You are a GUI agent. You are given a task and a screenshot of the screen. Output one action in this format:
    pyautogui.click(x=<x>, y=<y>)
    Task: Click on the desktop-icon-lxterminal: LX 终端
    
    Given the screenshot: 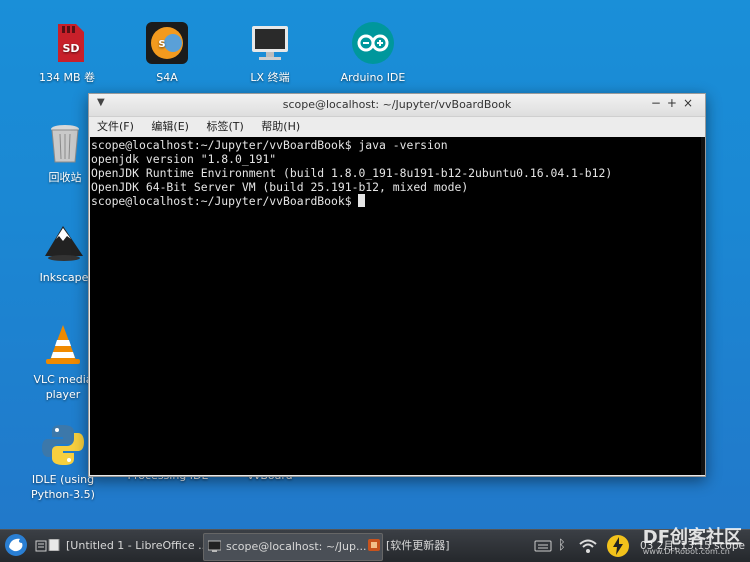 What is the action you would take?
    pyautogui.click(x=270, y=52)
    